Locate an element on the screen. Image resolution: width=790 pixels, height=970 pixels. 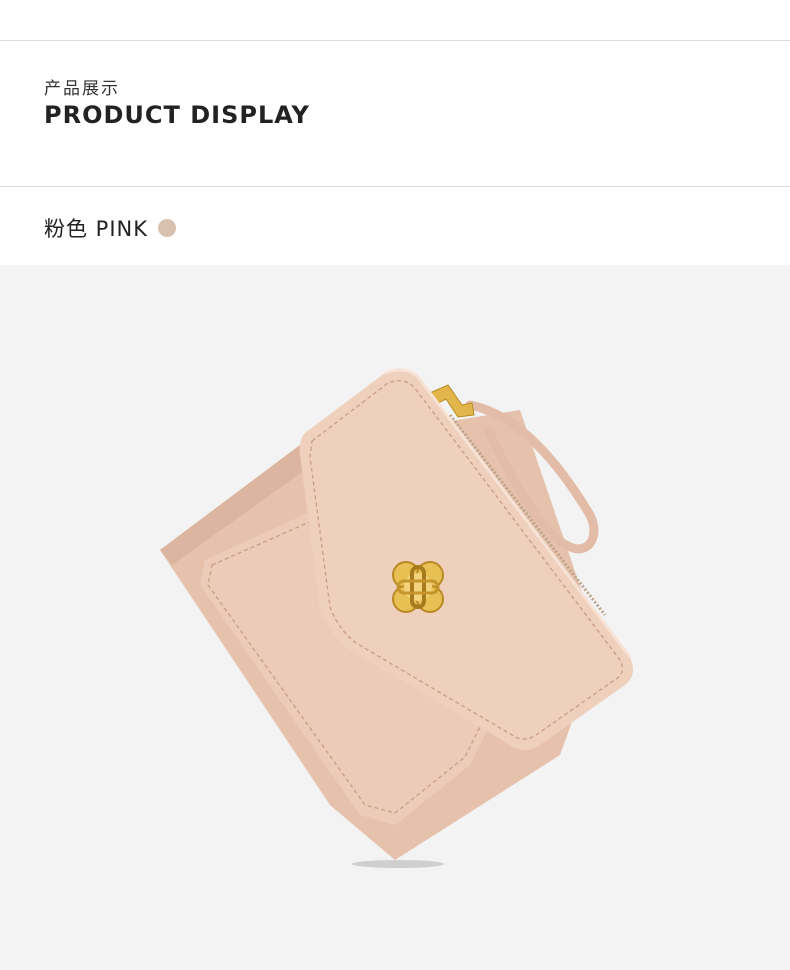
divider-top is located at coordinates (395, 40).